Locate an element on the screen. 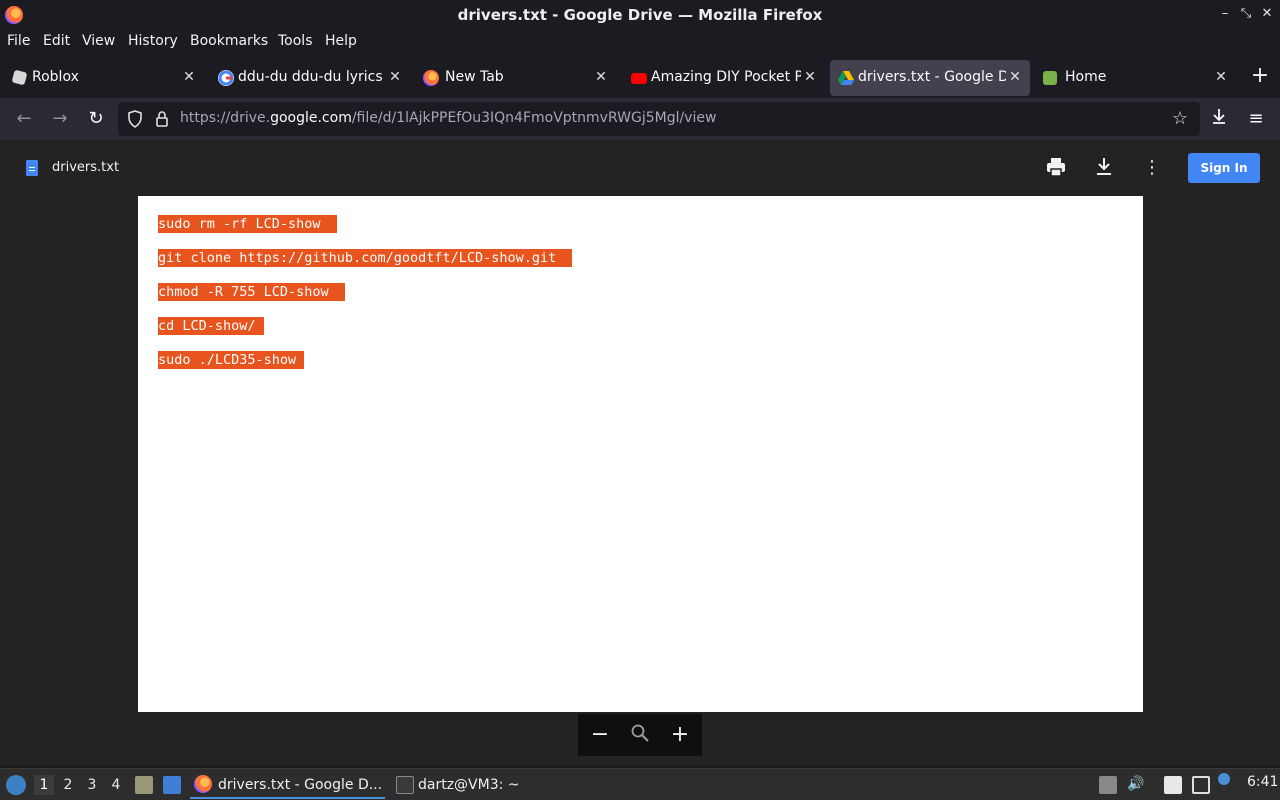 The width and height of the screenshot is (1280, 800). tracking-protection-shield-icon is located at coordinates (135, 119).